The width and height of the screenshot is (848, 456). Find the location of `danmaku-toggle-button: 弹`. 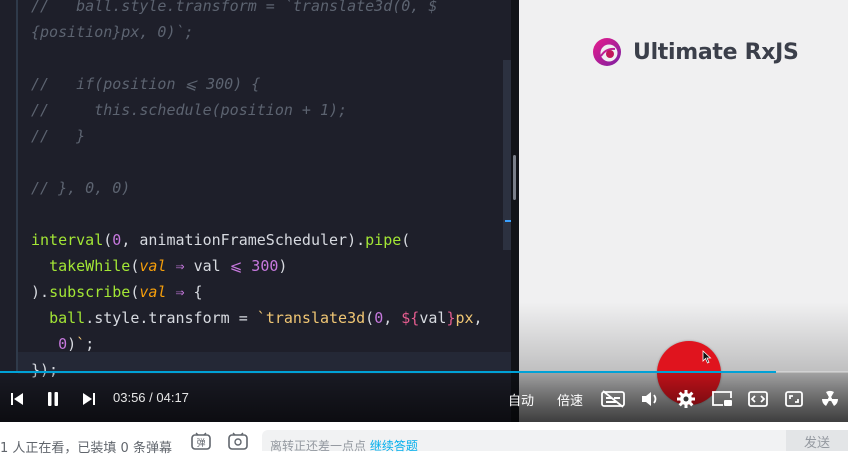

danmaku-toggle-button: 弹 is located at coordinates (202, 442).